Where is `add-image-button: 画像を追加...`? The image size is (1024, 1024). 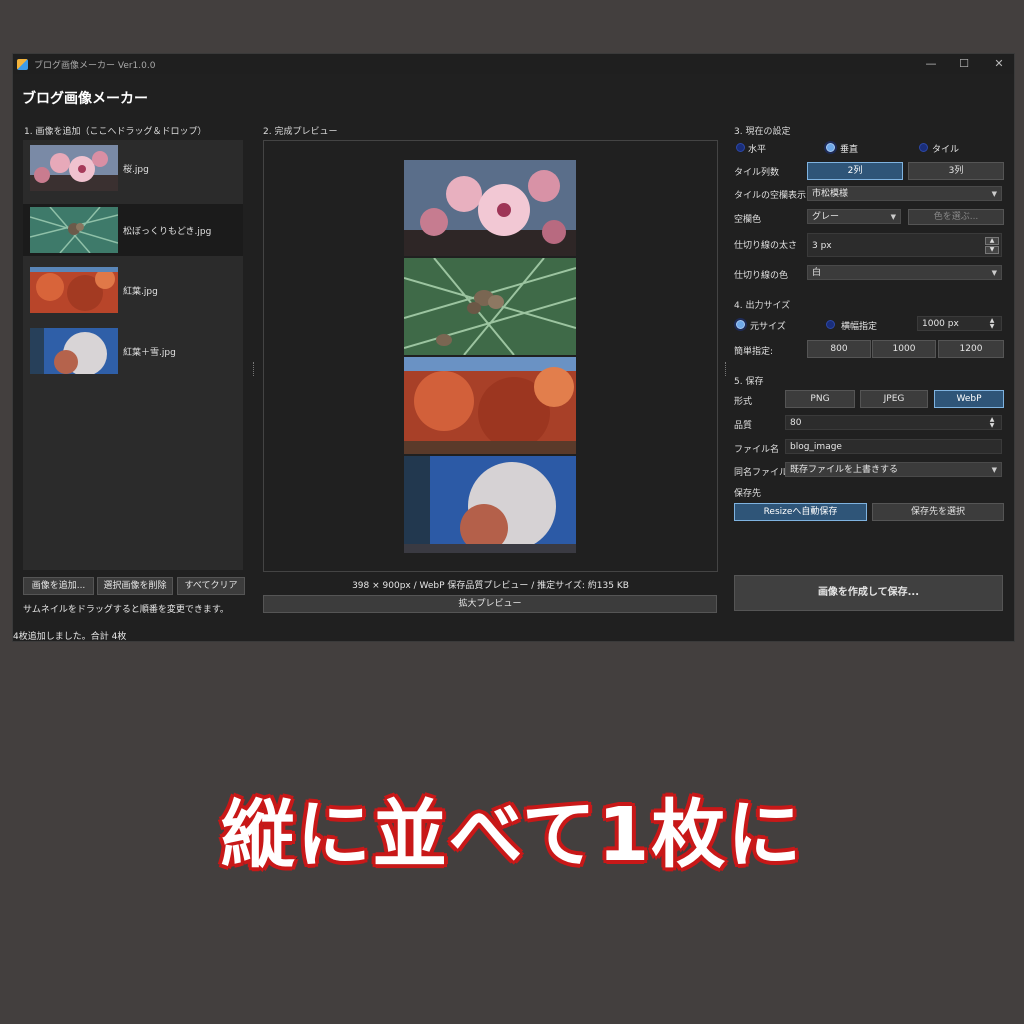 add-image-button: 画像を追加... is located at coordinates (58, 586).